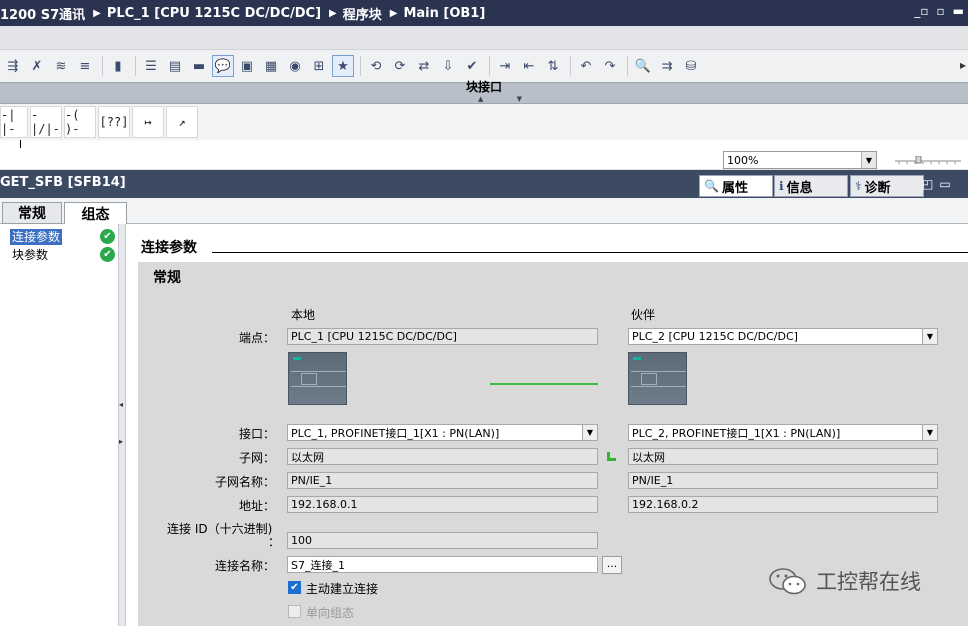  Describe the element at coordinates (256, 434) in the screenshot. I see `interface-label: 接口：` at that location.